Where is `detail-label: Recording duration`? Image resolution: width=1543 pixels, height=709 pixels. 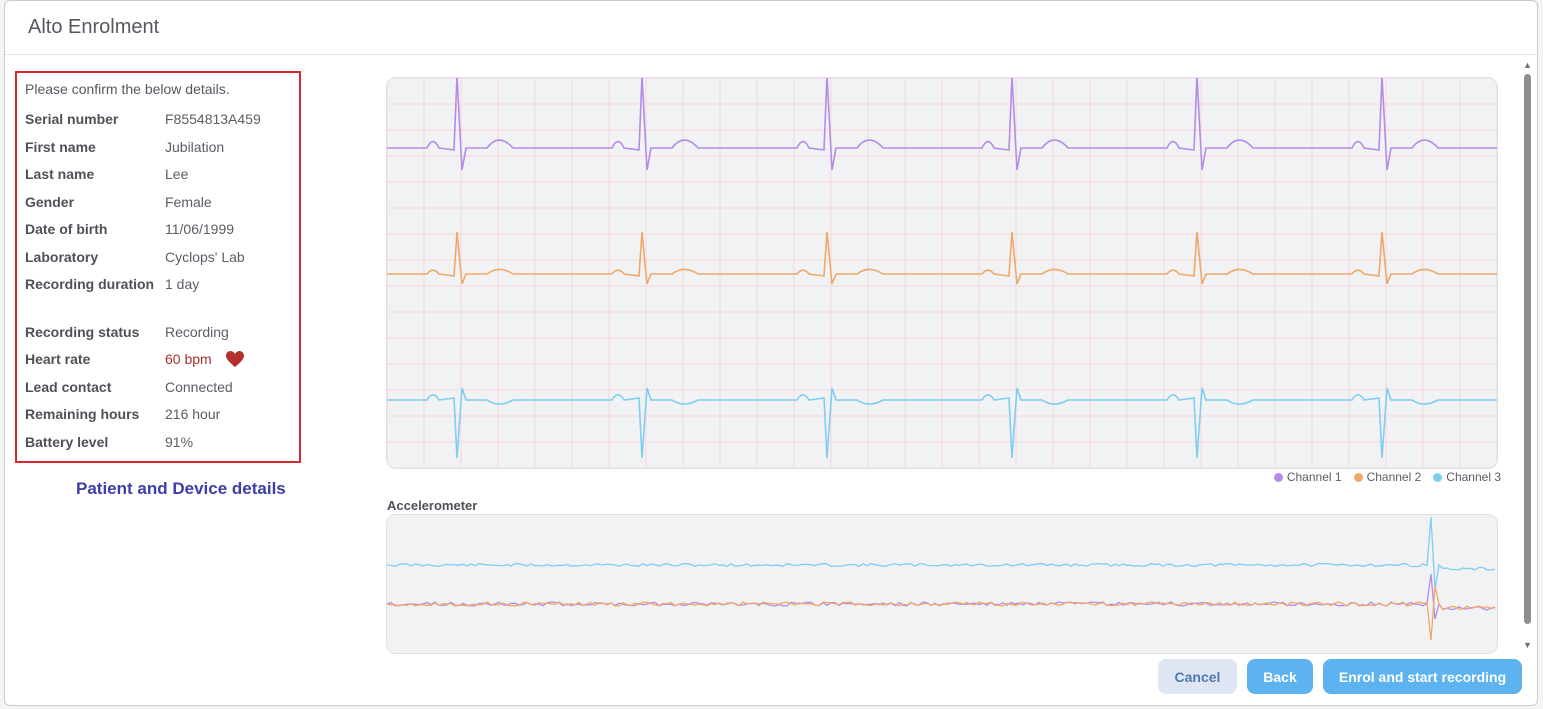 detail-label: Recording duration is located at coordinates (90, 284).